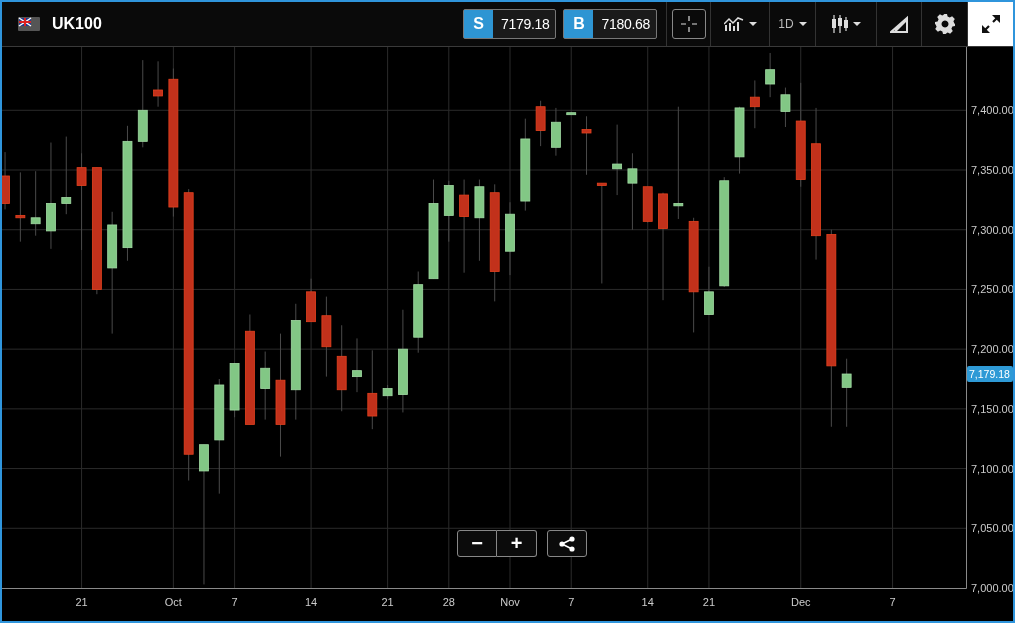 The width and height of the screenshot is (1015, 623). Describe the element at coordinates (733, 24) in the screenshot. I see `line-chart-icon` at that location.